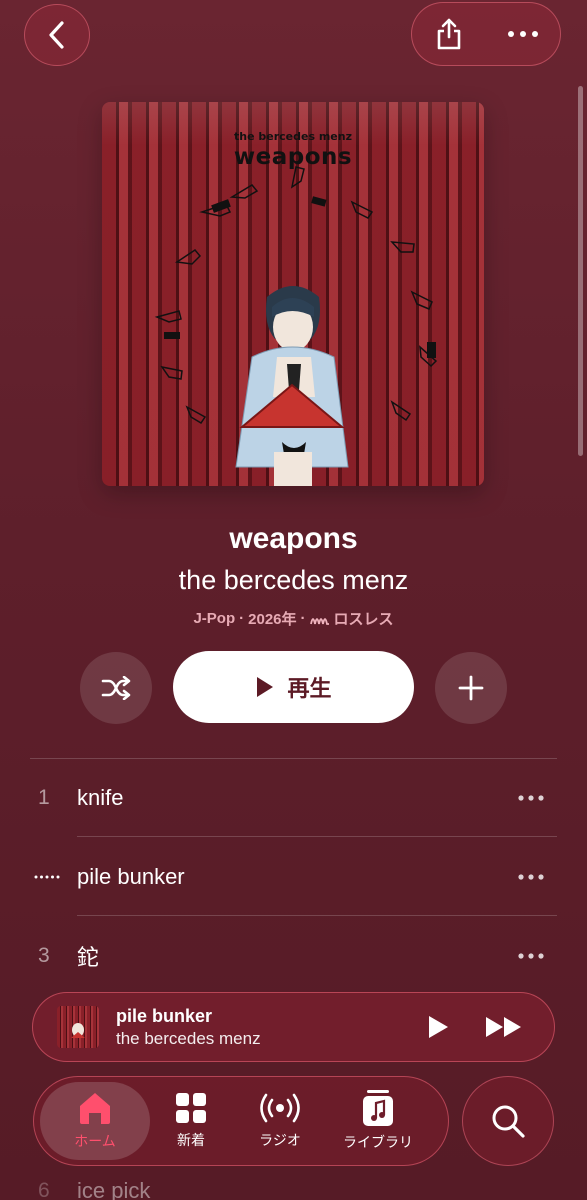 The width and height of the screenshot is (587, 1200). What do you see at coordinates (214, 618) in the screenshot?
I see `album-genre: J-Pop` at bounding box center [214, 618].